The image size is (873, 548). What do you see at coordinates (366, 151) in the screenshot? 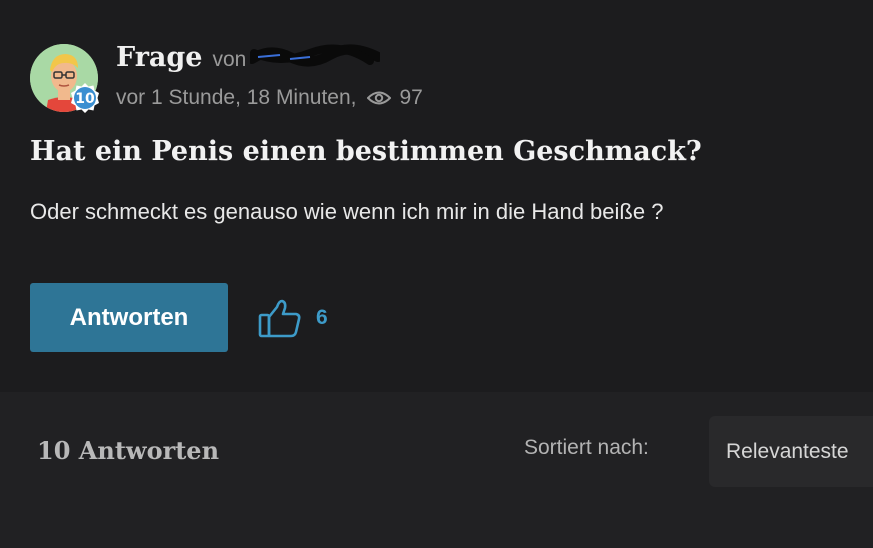
I see `question-title: Hat ein Penis einen bestimmen Geschmack?` at bounding box center [366, 151].